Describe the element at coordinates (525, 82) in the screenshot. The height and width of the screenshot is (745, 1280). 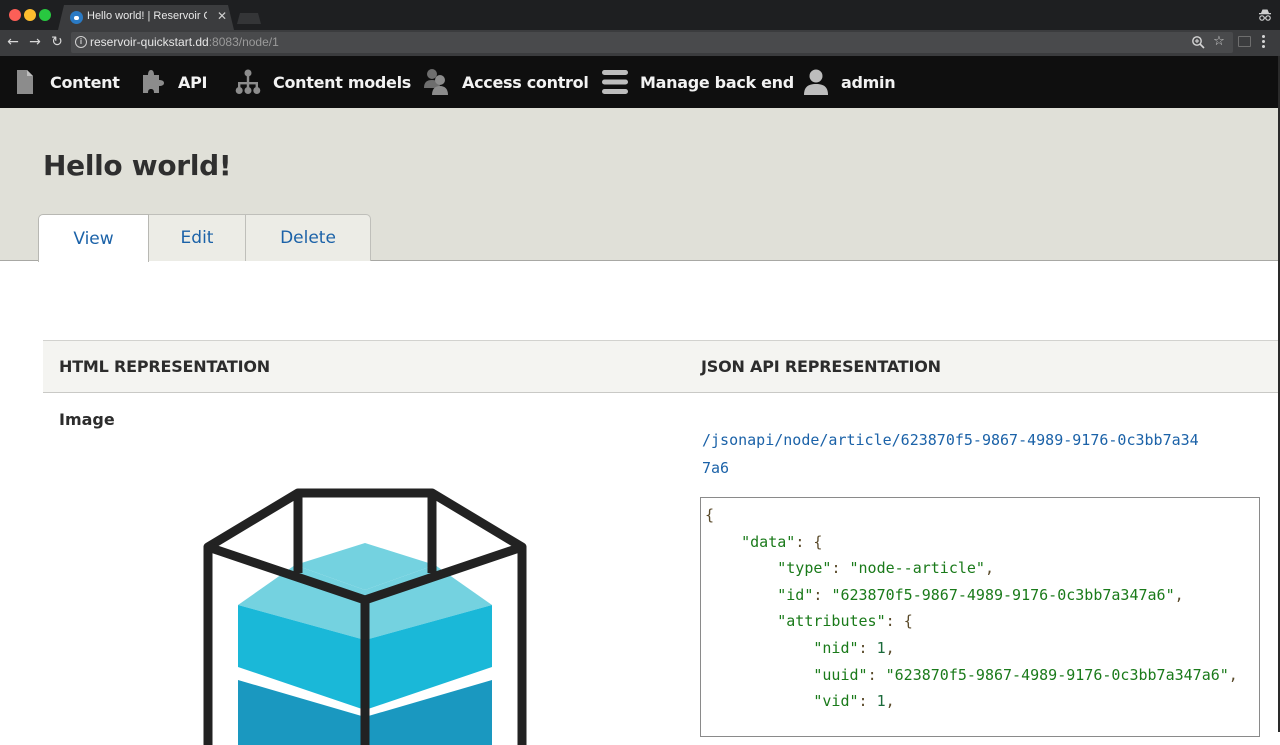
I see `toolbar-label: Access control` at that location.